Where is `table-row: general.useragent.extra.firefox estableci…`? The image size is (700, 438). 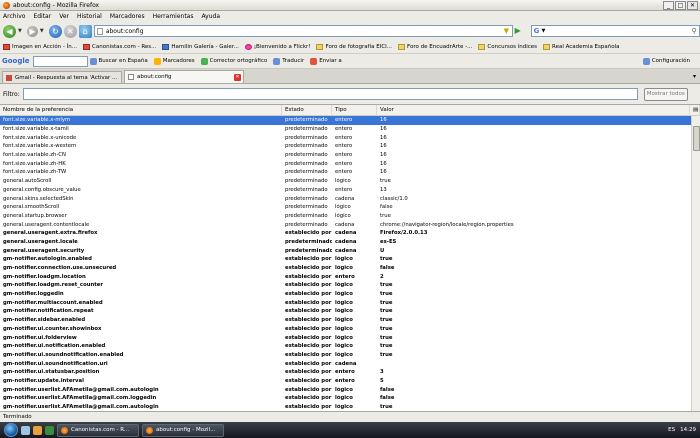 table-row: general.useragent.extra.firefox estableci… is located at coordinates (350, 233).